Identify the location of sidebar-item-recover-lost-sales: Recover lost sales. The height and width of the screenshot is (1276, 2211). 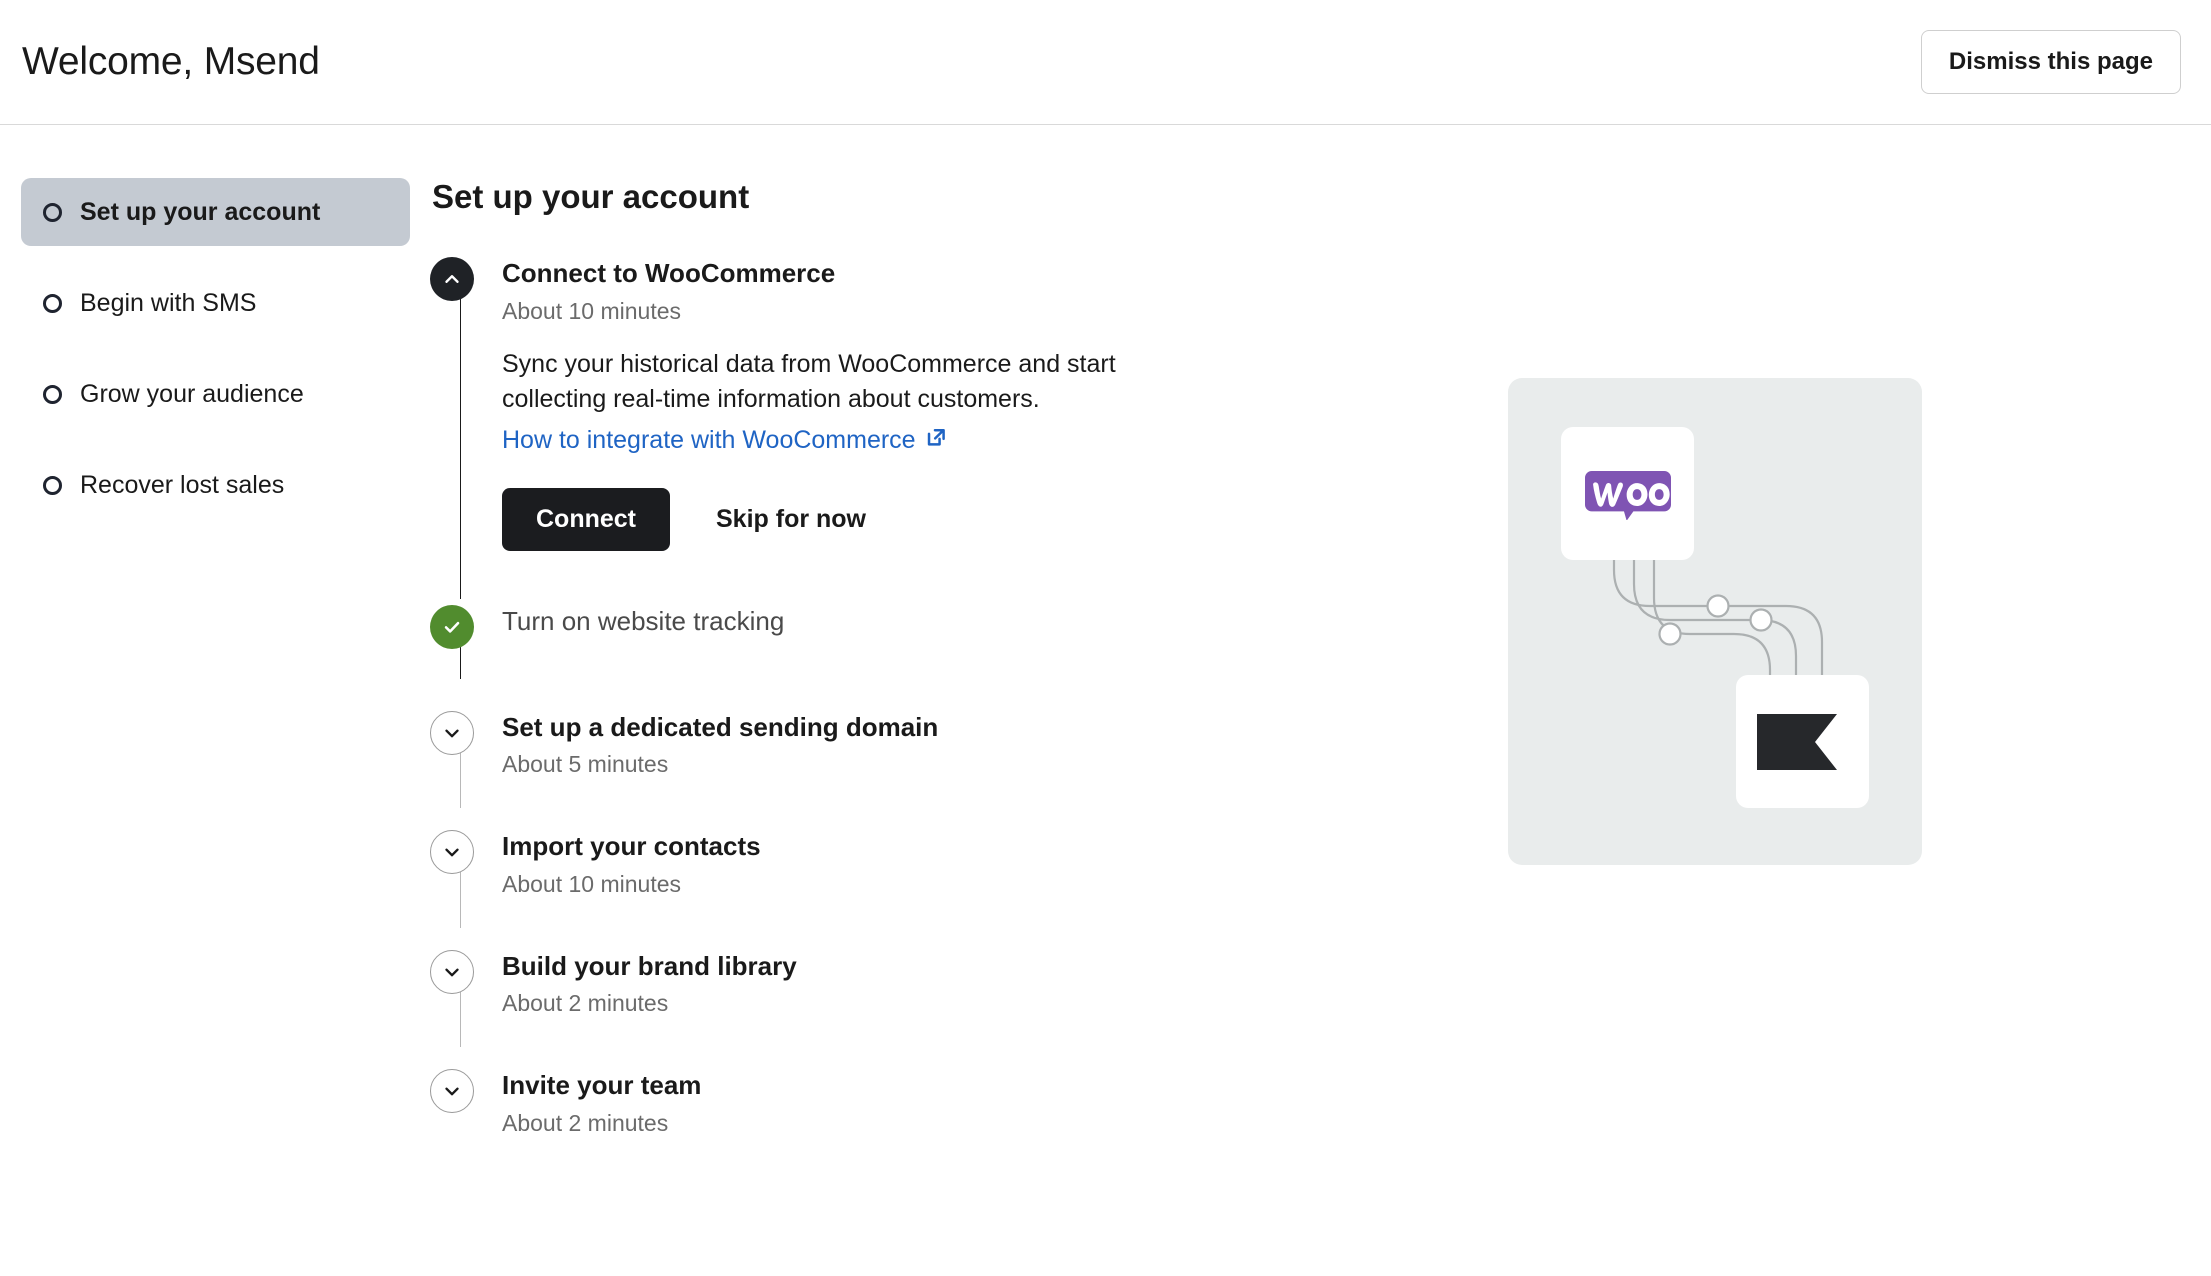
(215, 485).